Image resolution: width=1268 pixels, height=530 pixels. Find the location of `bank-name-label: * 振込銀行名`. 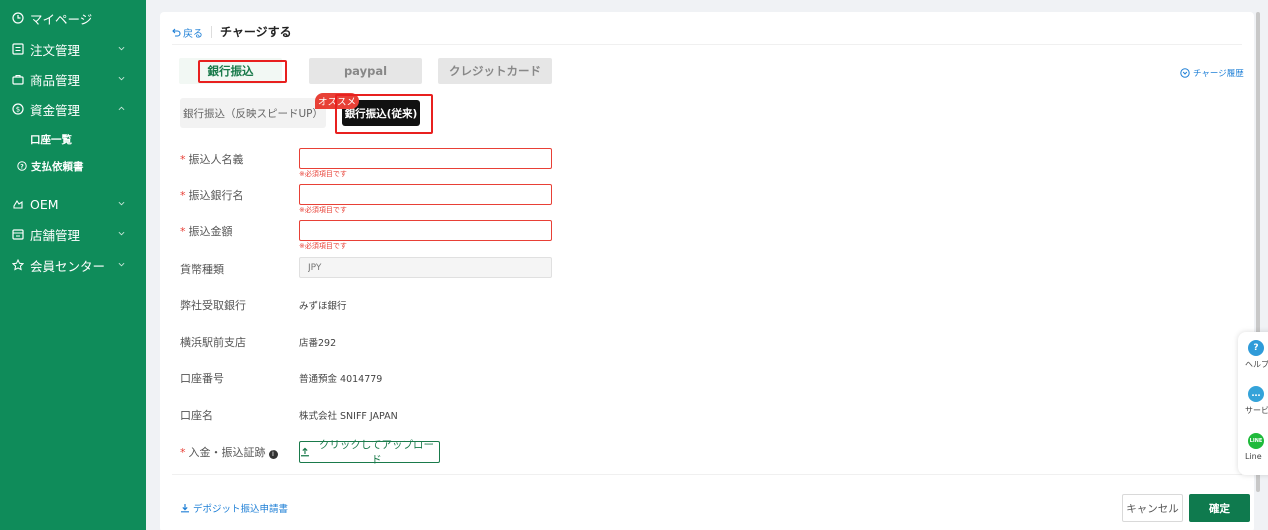

bank-name-label: * 振込銀行名 is located at coordinates (212, 195).